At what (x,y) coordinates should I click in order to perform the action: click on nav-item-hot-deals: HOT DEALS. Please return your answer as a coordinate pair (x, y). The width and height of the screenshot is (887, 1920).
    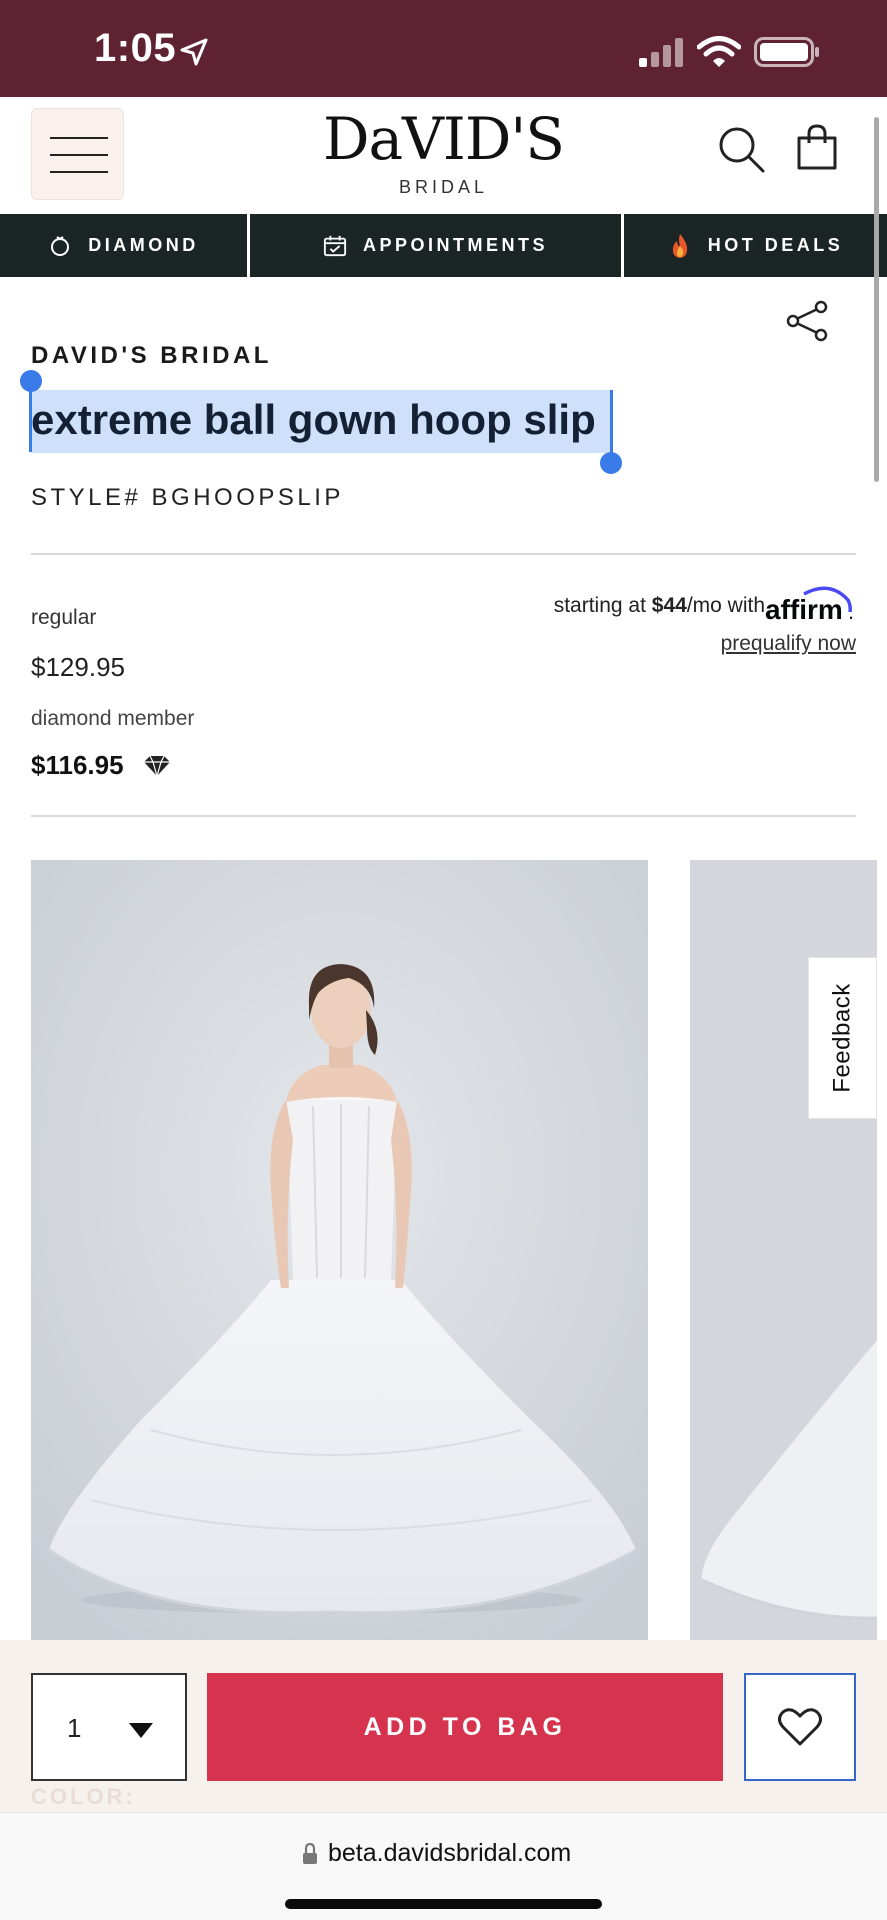
    Looking at the image, I should click on (755, 245).